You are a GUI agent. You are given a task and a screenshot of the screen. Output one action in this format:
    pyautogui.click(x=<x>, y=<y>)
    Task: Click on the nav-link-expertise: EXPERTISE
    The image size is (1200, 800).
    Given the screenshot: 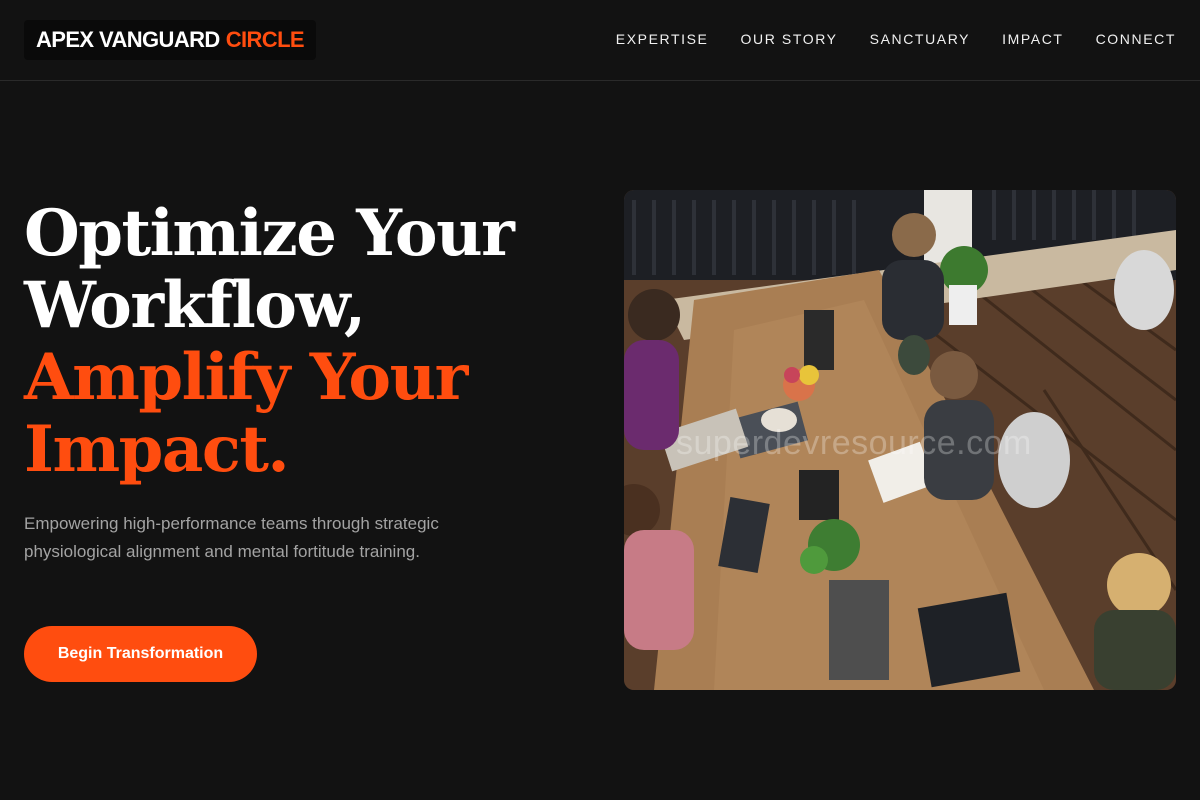 What is the action you would take?
    pyautogui.click(x=662, y=39)
    